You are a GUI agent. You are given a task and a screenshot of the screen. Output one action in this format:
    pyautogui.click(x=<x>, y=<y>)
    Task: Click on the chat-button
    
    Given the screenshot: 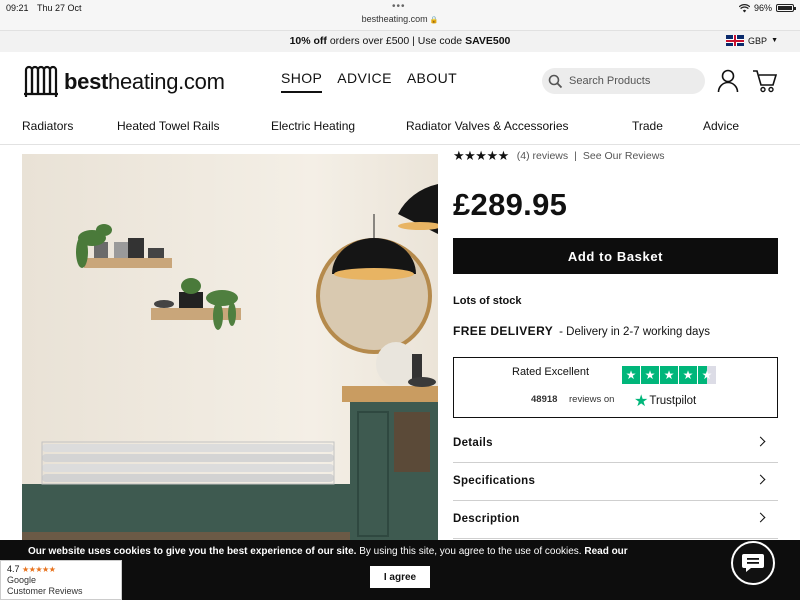 What is the action you would take?
    pyautogui.click(x=753, y=563)
    